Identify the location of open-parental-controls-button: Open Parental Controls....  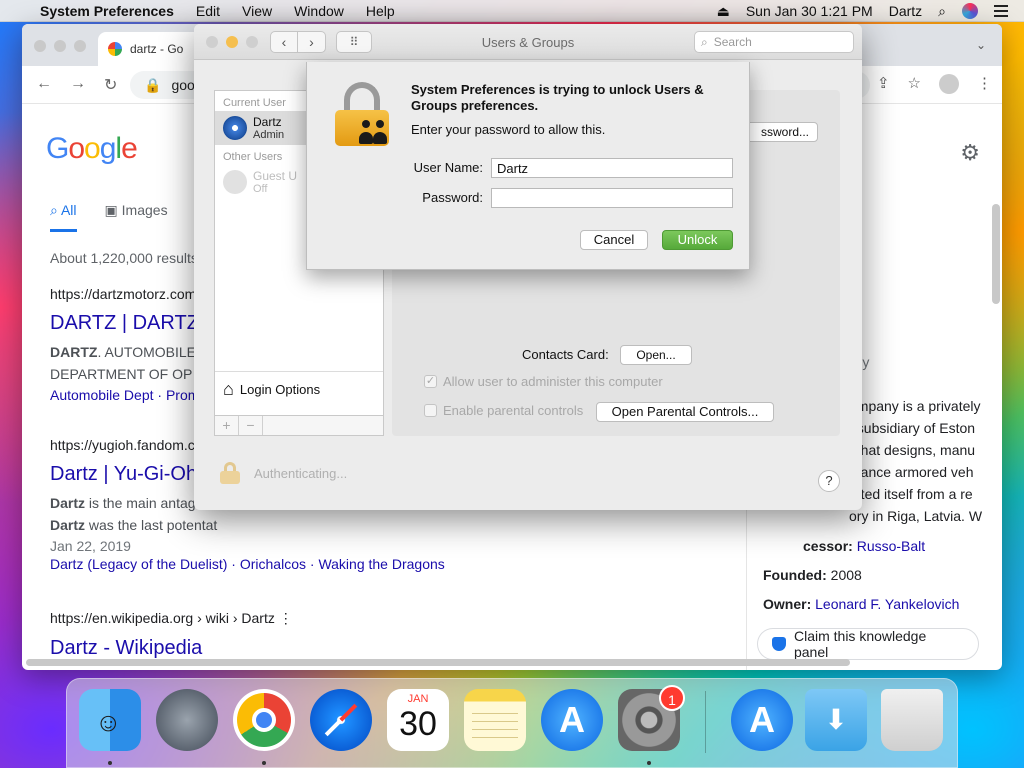
(685, 412).